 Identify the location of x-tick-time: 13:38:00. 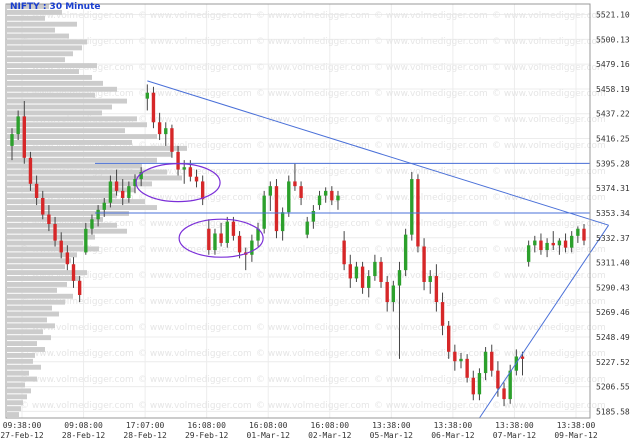
(391, 425).